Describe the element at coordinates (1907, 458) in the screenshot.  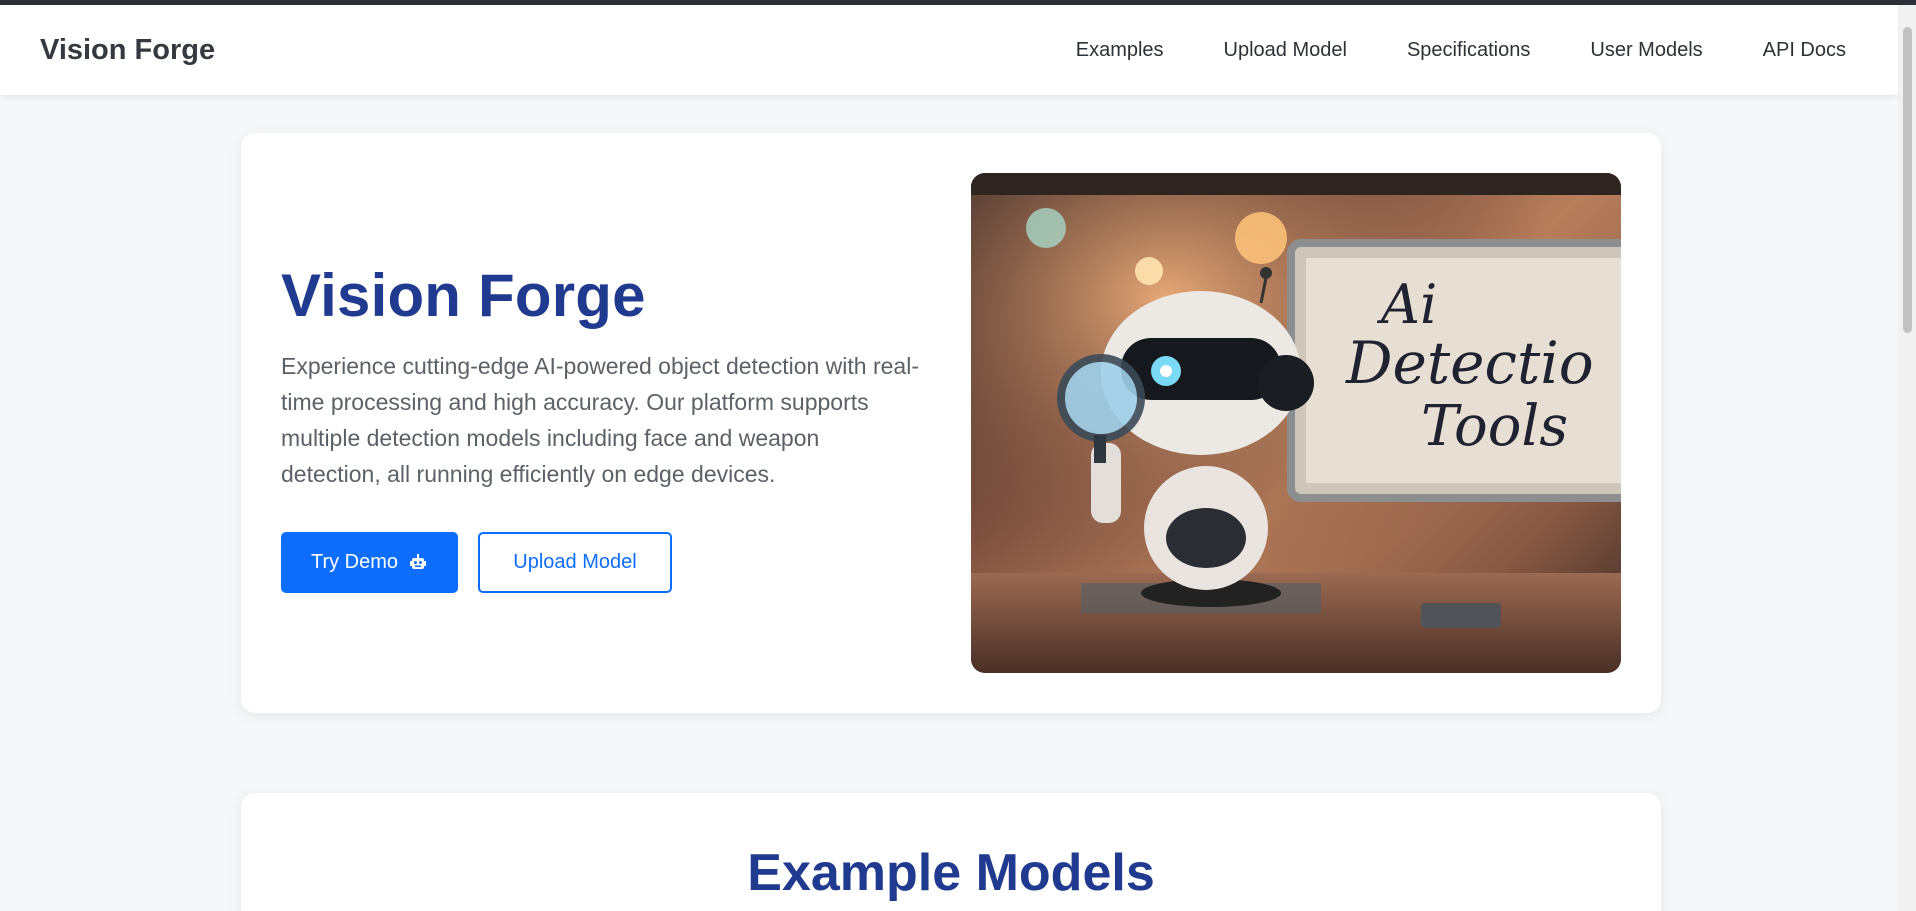
I see `page-scrollbar` at that location.